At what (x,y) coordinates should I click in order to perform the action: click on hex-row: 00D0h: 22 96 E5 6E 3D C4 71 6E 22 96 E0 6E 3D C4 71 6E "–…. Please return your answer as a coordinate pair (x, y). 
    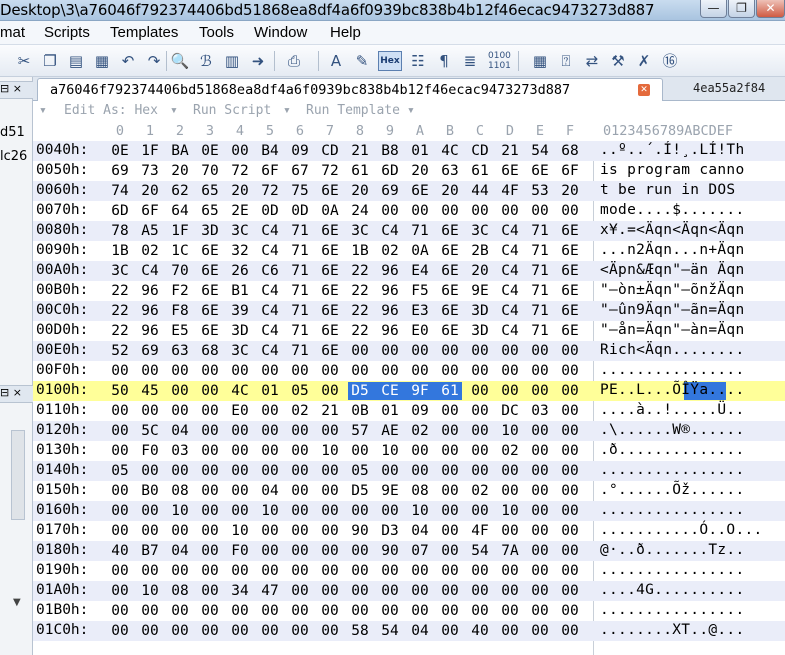
    Looking at the image, I should click on (409, 331).